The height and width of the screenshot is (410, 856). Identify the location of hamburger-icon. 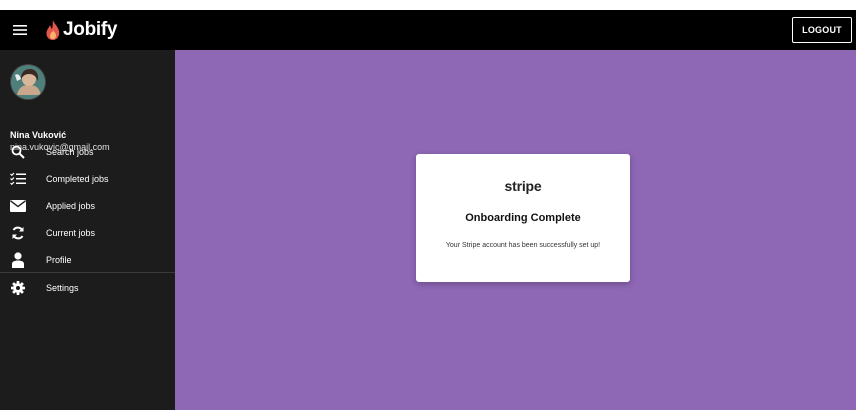
(20, 30).